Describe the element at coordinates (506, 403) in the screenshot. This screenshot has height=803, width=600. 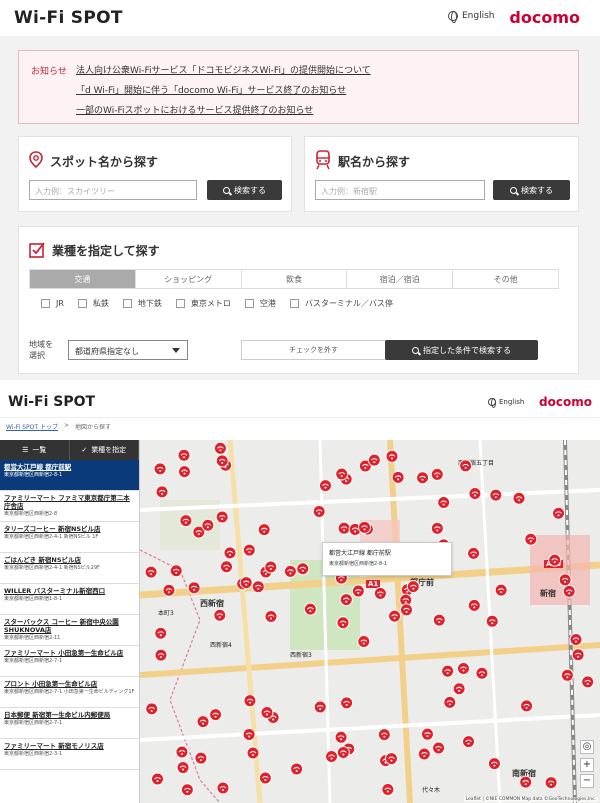
I see `language-link: English` at that location.